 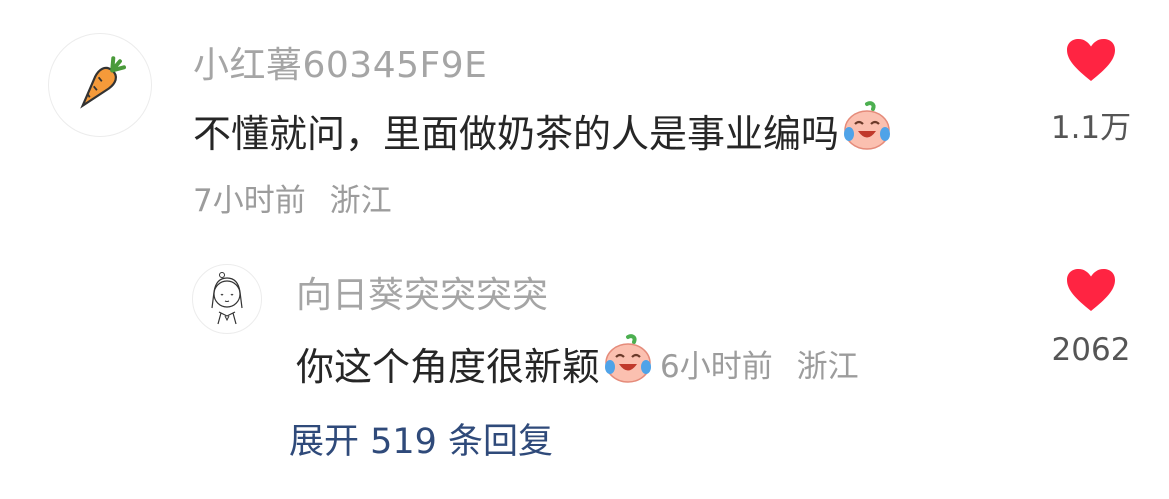 I want to click on comment-avatar, so click(x=100, y=85).